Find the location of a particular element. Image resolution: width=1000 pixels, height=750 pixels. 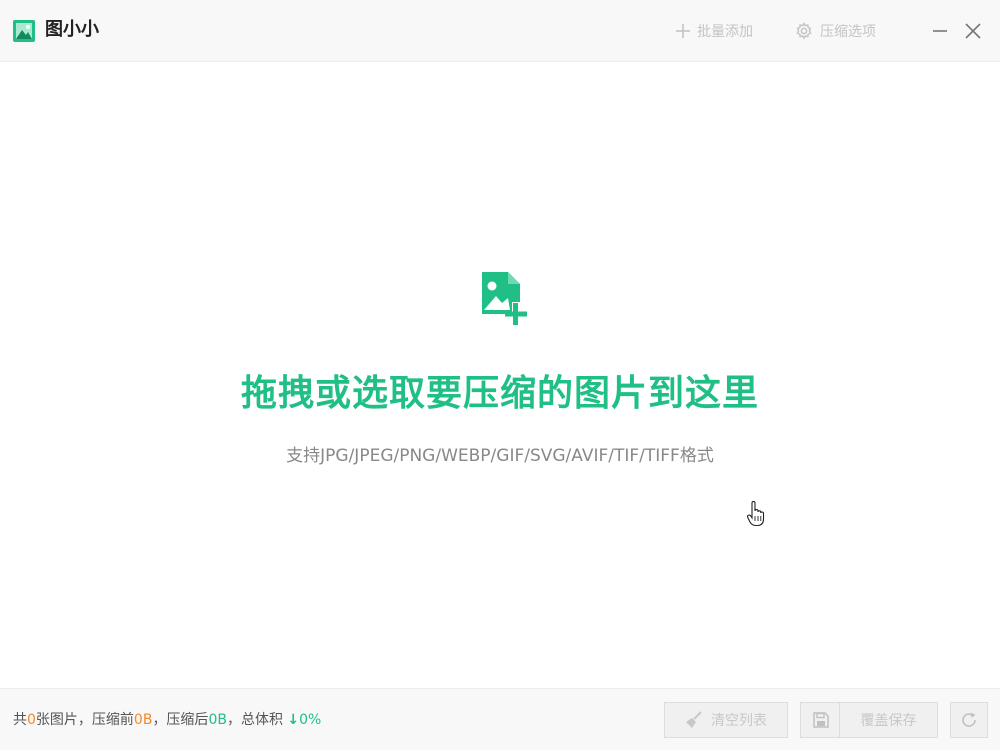

plus-icon is located at coordinates (683, 31).